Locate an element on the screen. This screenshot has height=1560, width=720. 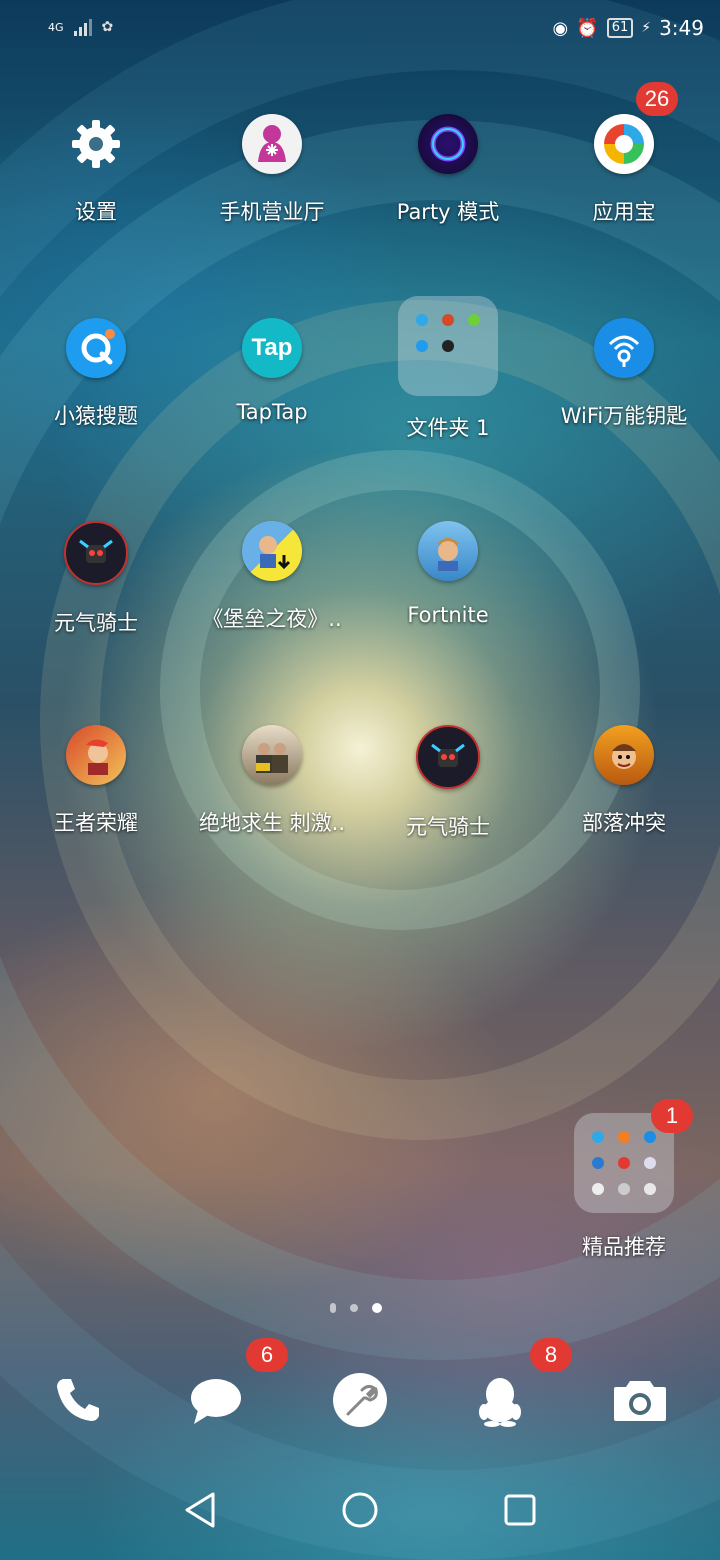
nav-recents-button is located at coordinates (520, 1510).